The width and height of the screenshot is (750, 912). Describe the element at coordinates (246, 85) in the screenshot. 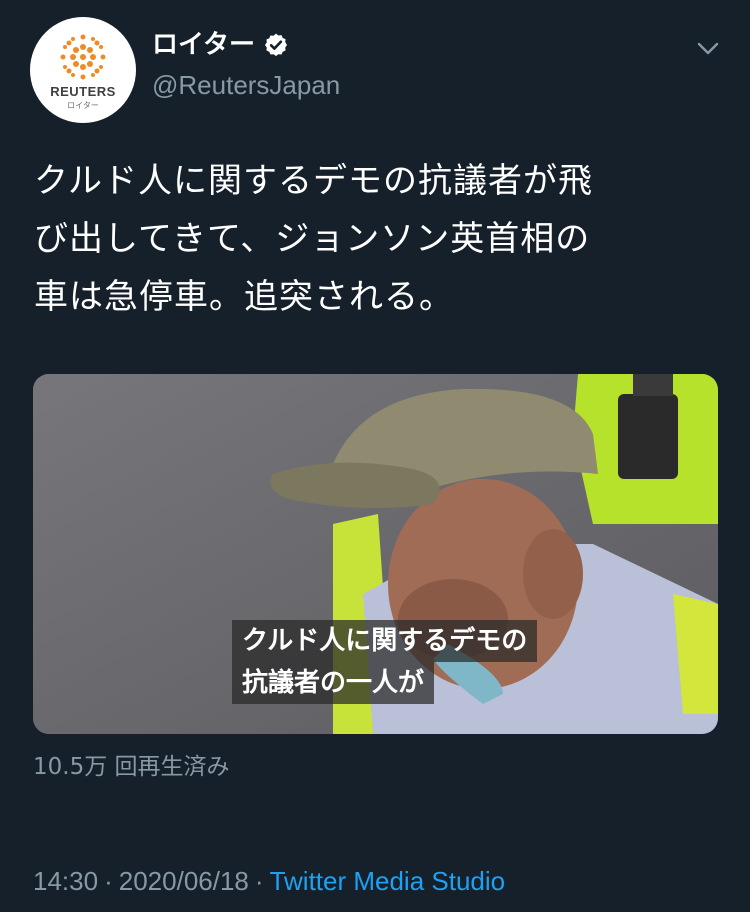

I see `user-handle: @ReutersJapan` at that location.